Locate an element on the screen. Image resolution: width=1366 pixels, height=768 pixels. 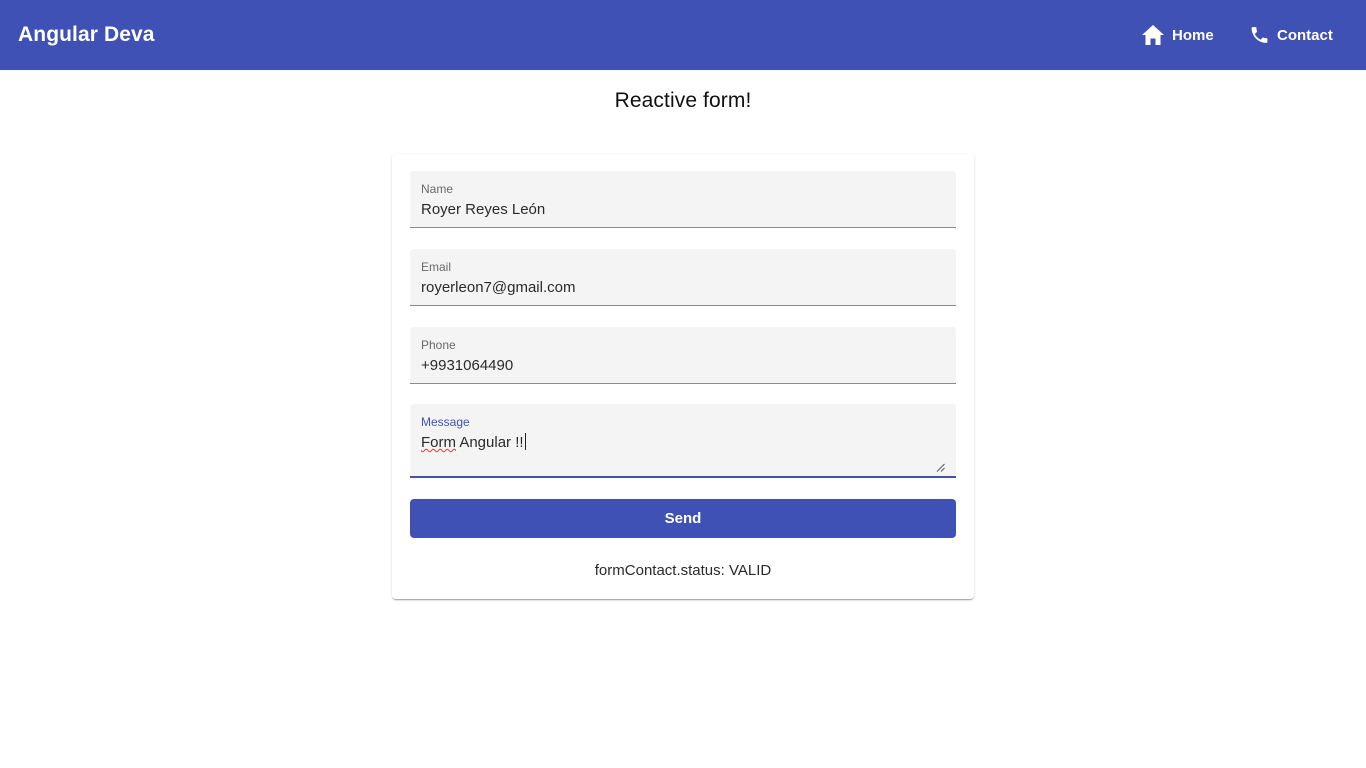
email-field-label: Email is located at coordinates (436, 267).